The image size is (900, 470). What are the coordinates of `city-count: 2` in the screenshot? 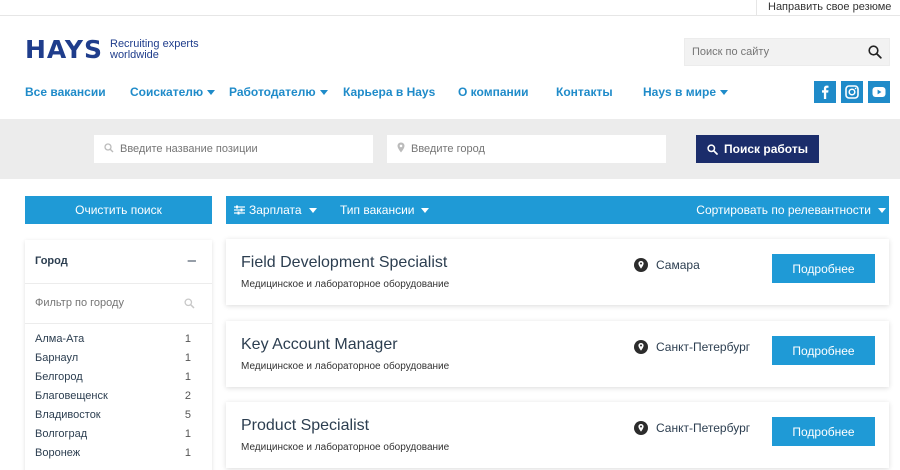 It's located at (187, 396).